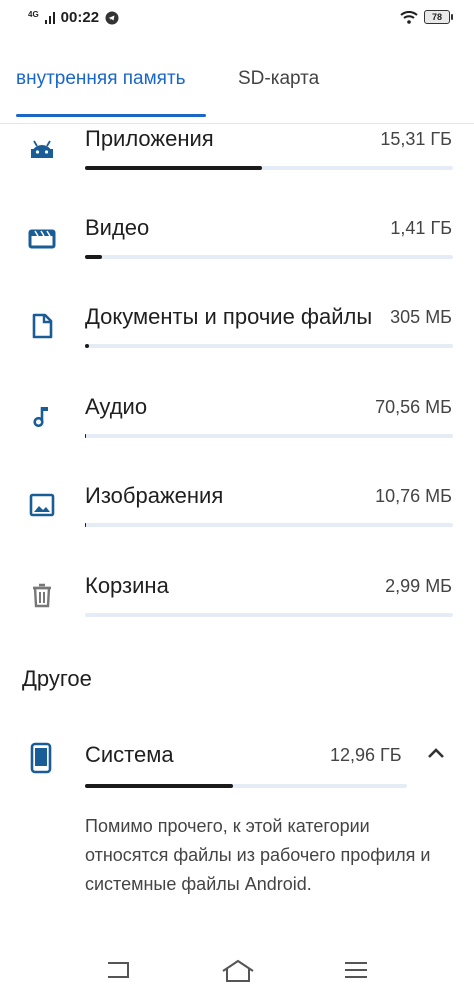 This screenshot has width=474, height=1001. Describe the element at coordinates (237, 123) in the screenshot. I see `tabs-divider` at that location.